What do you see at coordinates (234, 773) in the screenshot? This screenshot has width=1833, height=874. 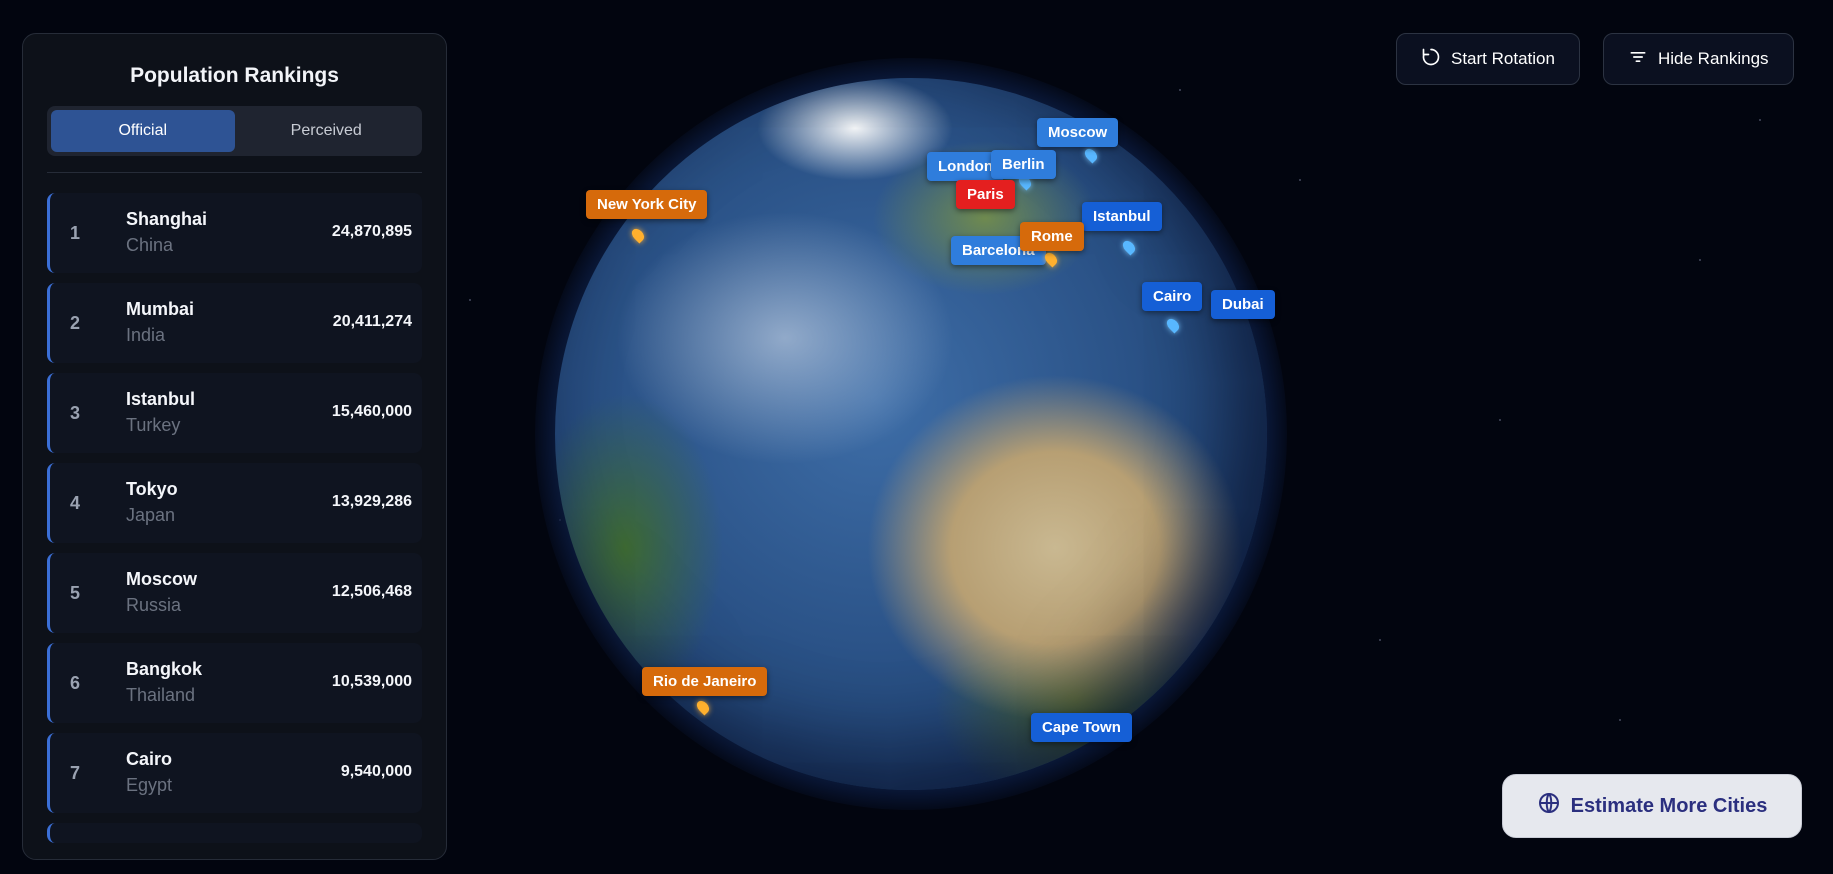 I see `ranking-row: 7 Cairo Egypt 9,540,000` at bounding box center [234, 773].